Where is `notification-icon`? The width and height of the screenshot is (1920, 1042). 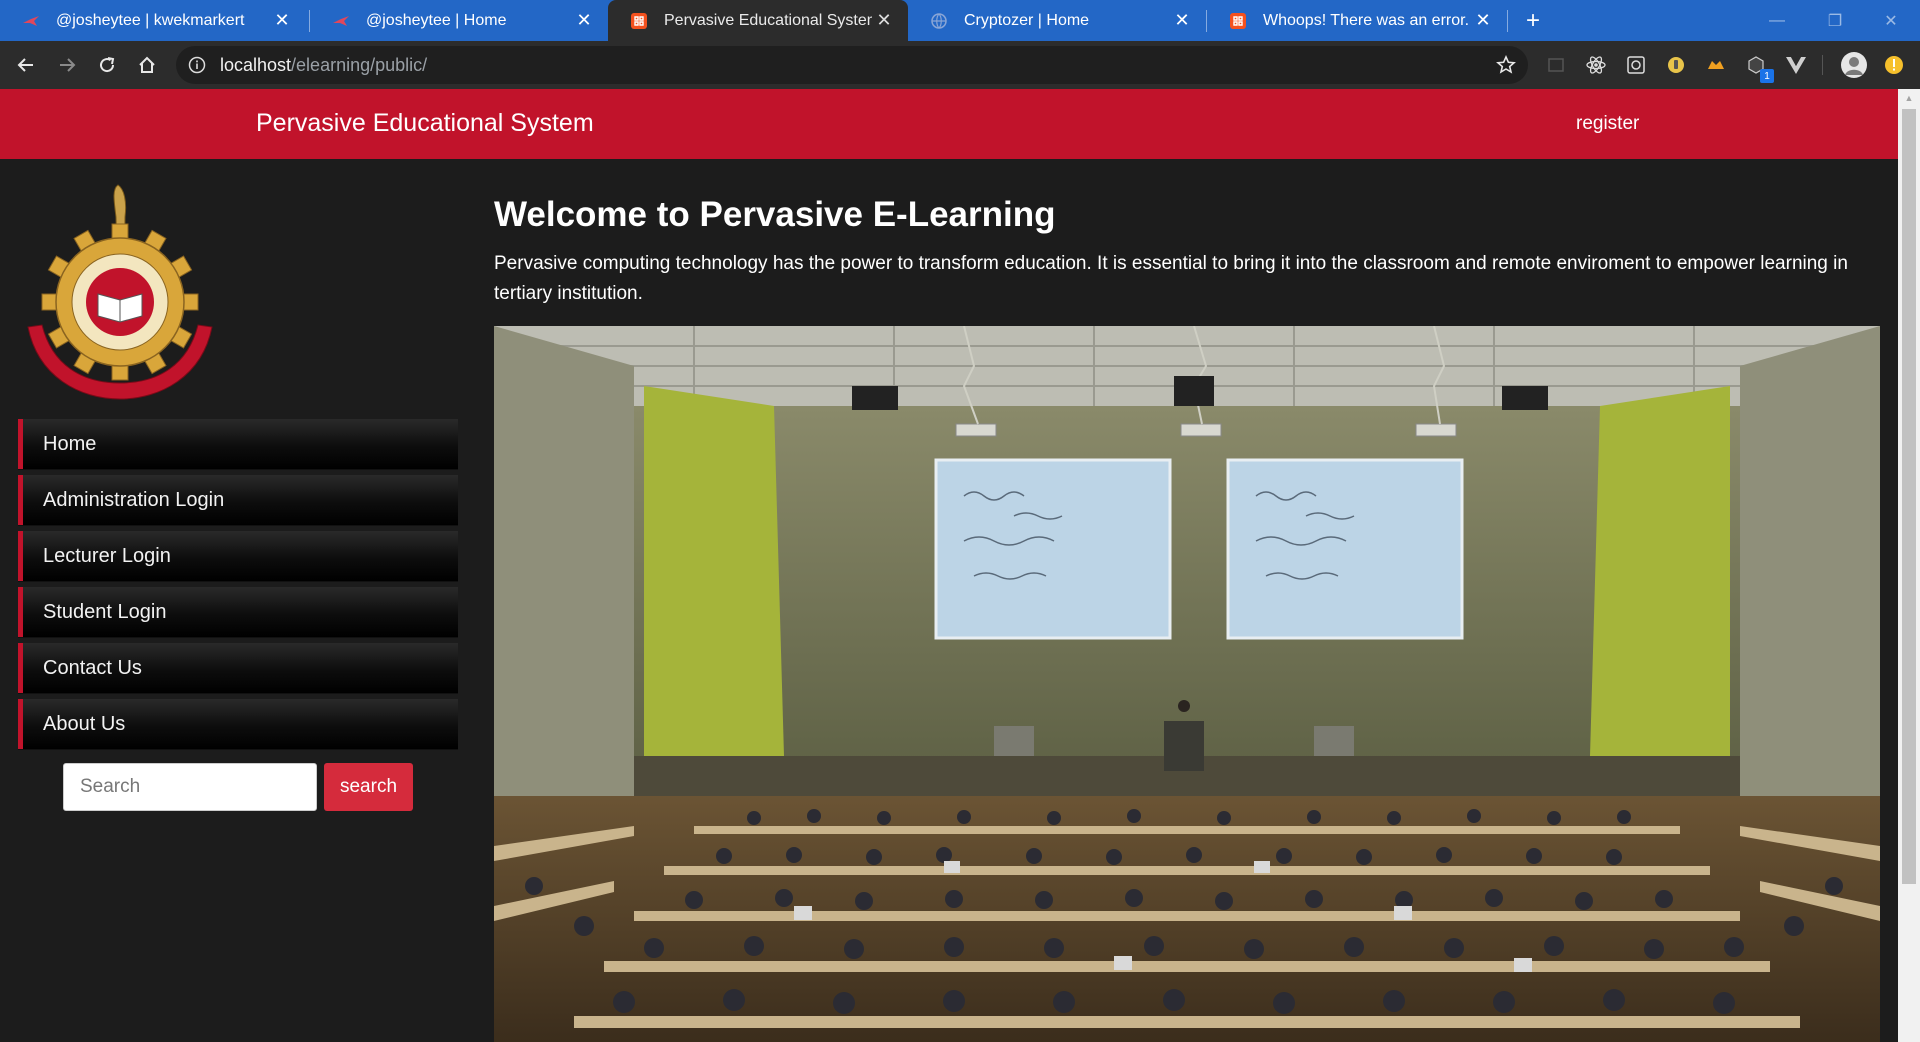
notification-icon is located at coordinates (1894, 65).